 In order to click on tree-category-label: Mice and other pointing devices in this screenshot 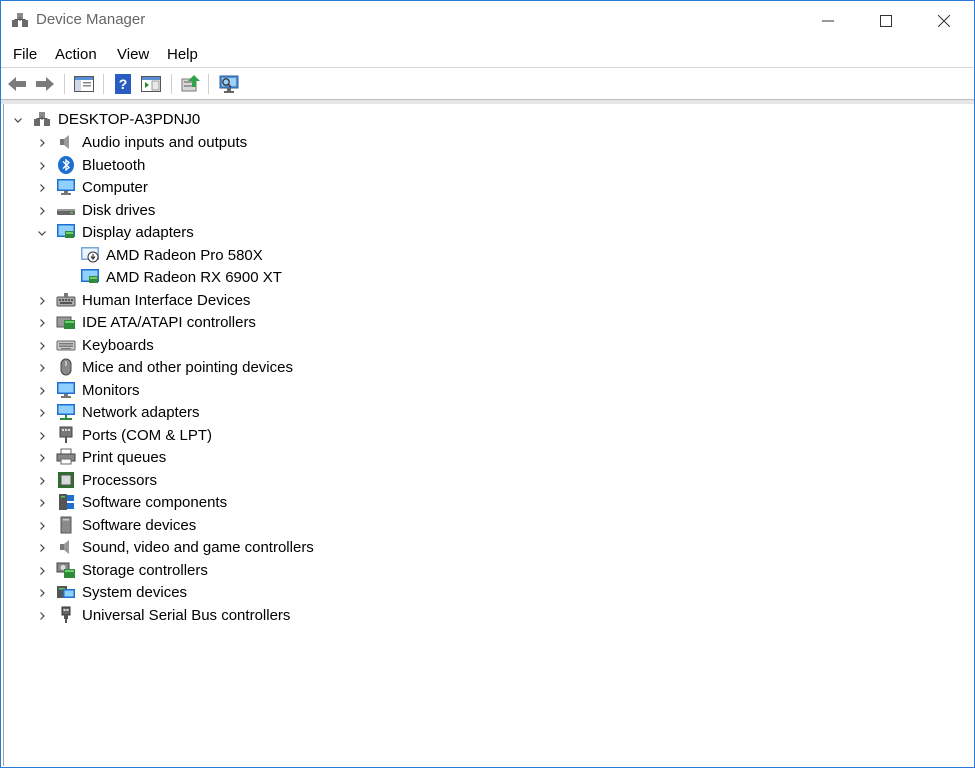, I will do `click(187, 367)`.